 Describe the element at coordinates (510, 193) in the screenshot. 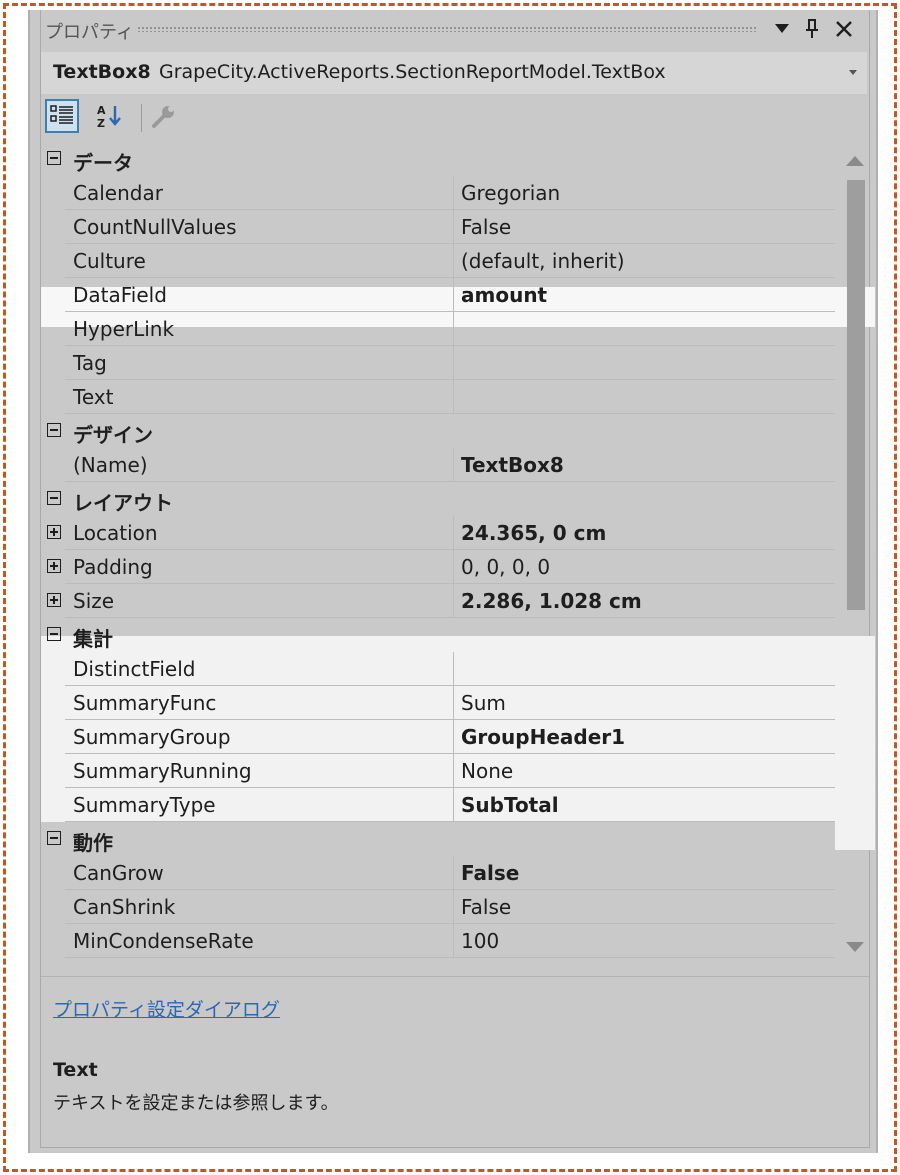

I see `property-value: Gregorian` at that location.